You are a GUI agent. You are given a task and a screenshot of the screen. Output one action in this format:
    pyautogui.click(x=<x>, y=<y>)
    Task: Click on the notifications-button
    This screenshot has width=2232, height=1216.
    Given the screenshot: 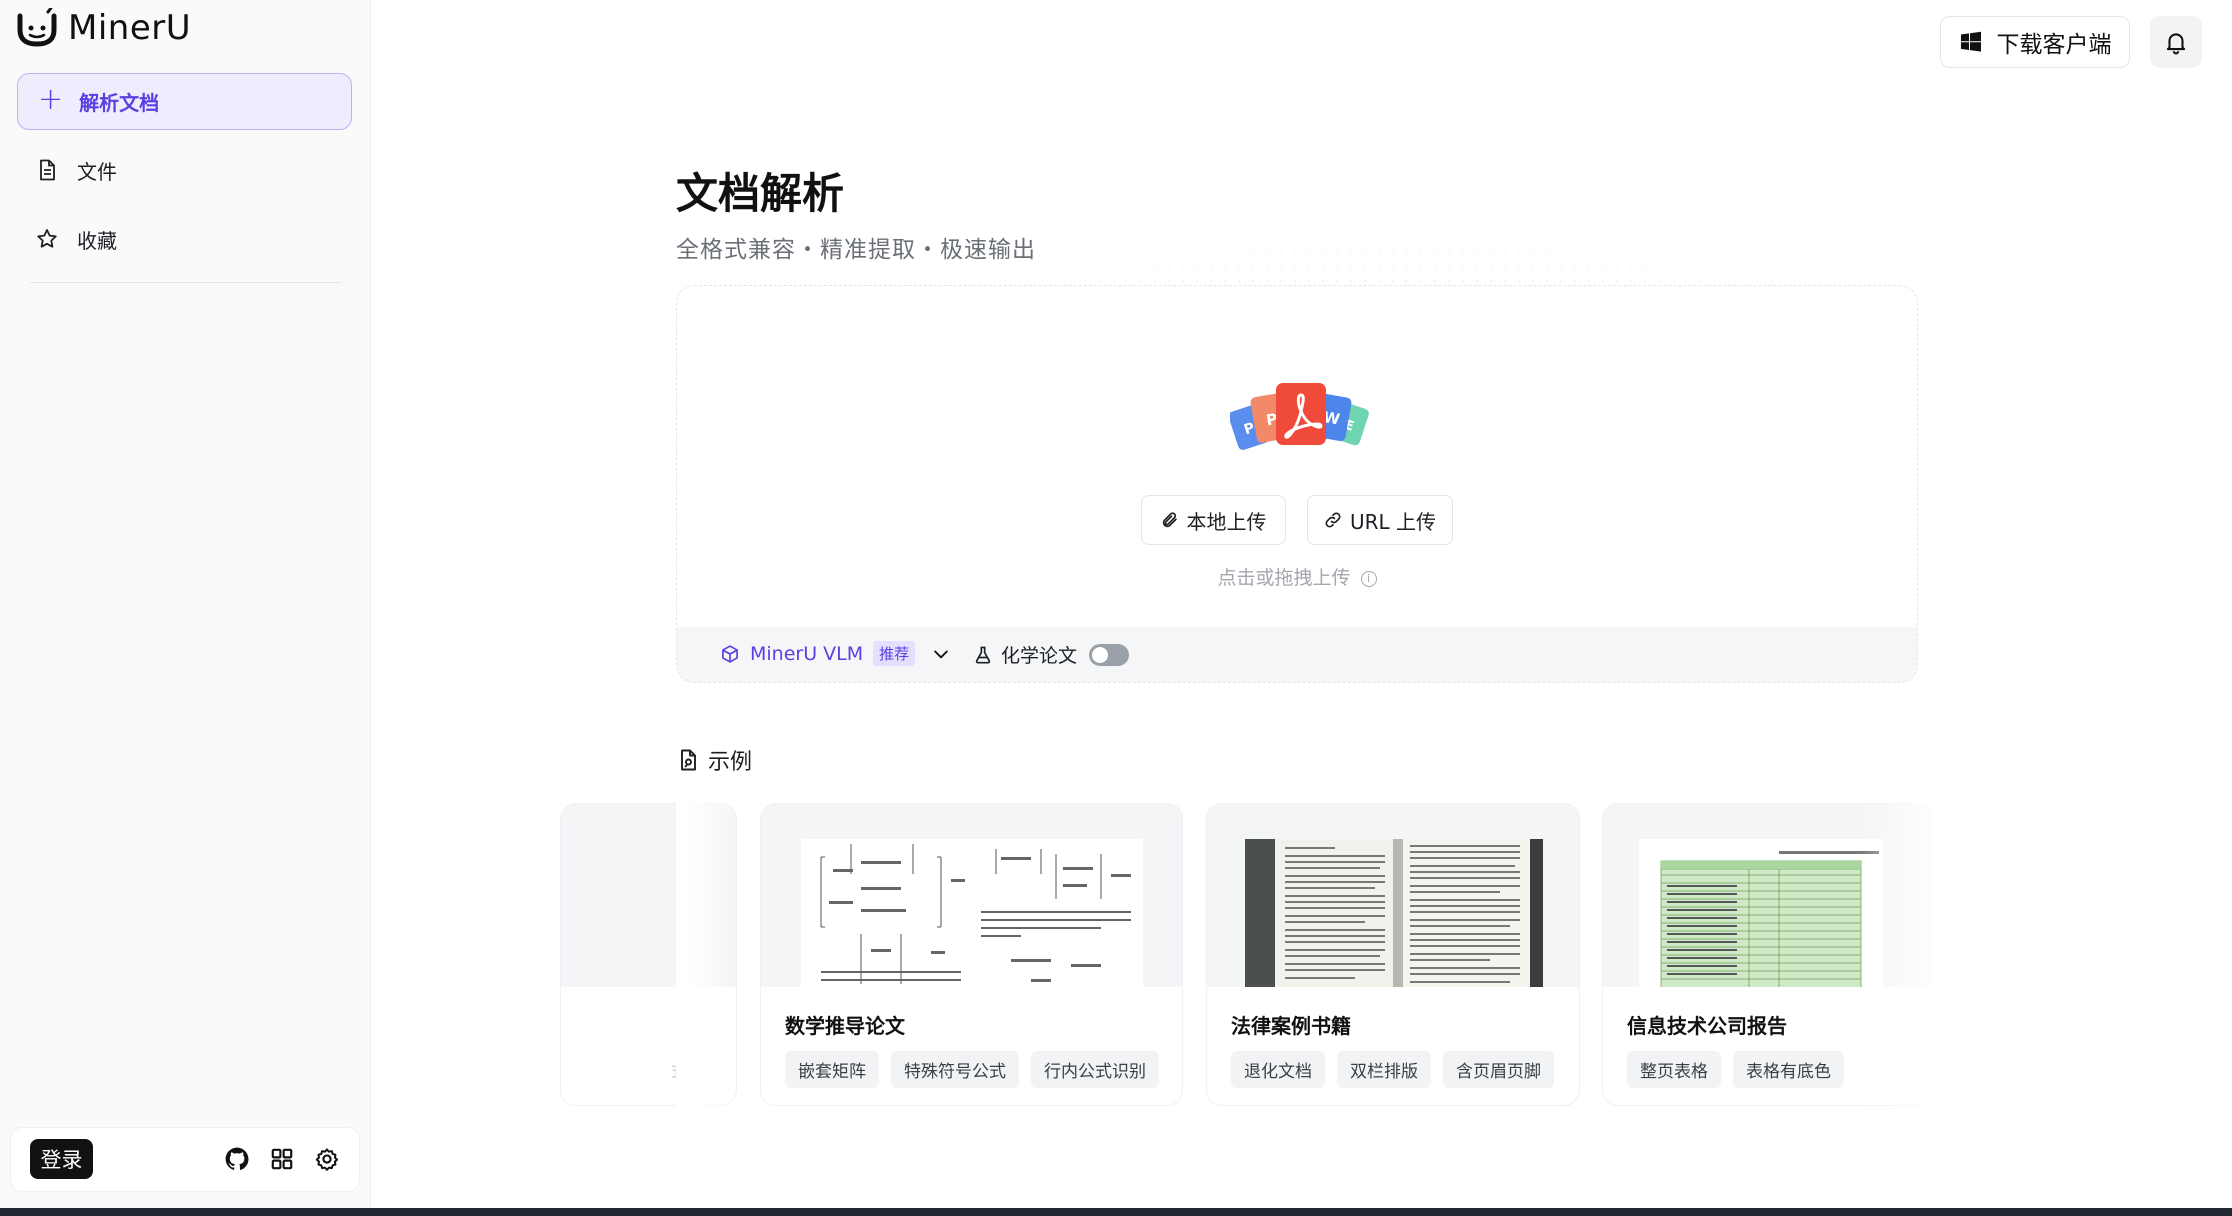 What is the action you would take?
    pyautogui.click(x=2176, y=42)
    